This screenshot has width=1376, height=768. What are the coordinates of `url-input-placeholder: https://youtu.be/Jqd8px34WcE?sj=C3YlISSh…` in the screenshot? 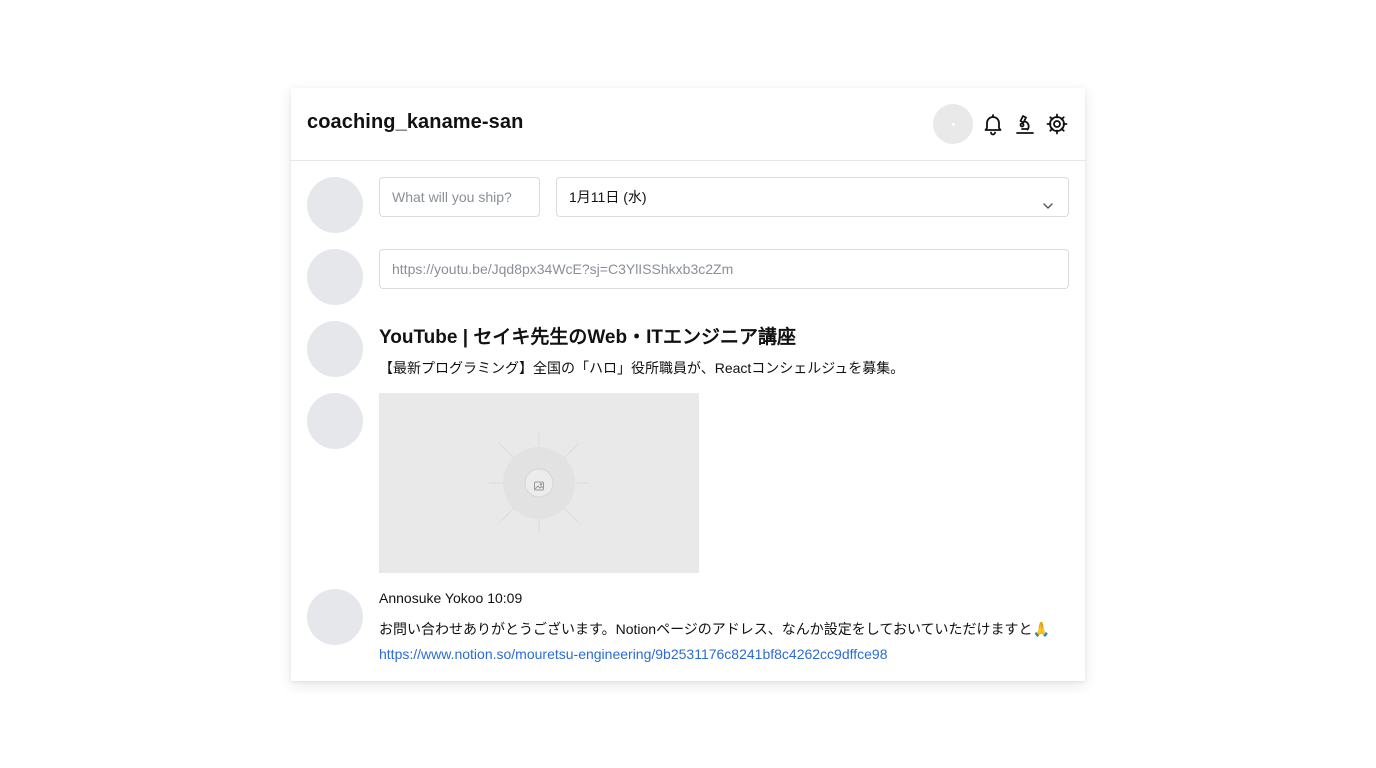 It's located at (563, 269).